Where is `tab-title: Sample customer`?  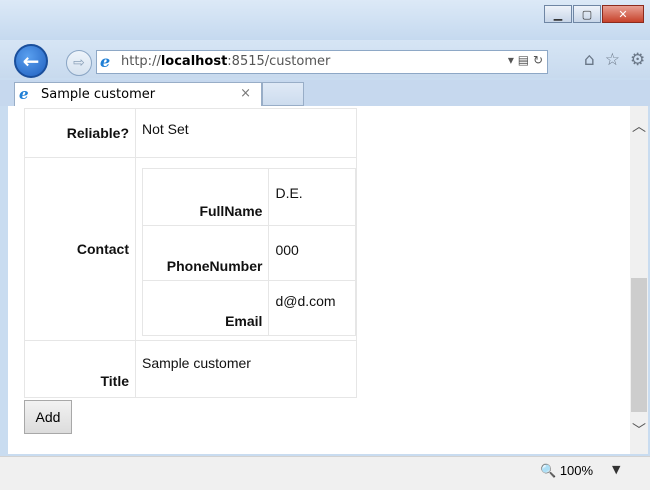
tab-title: Sample customer is located at coordinates (98, 94).